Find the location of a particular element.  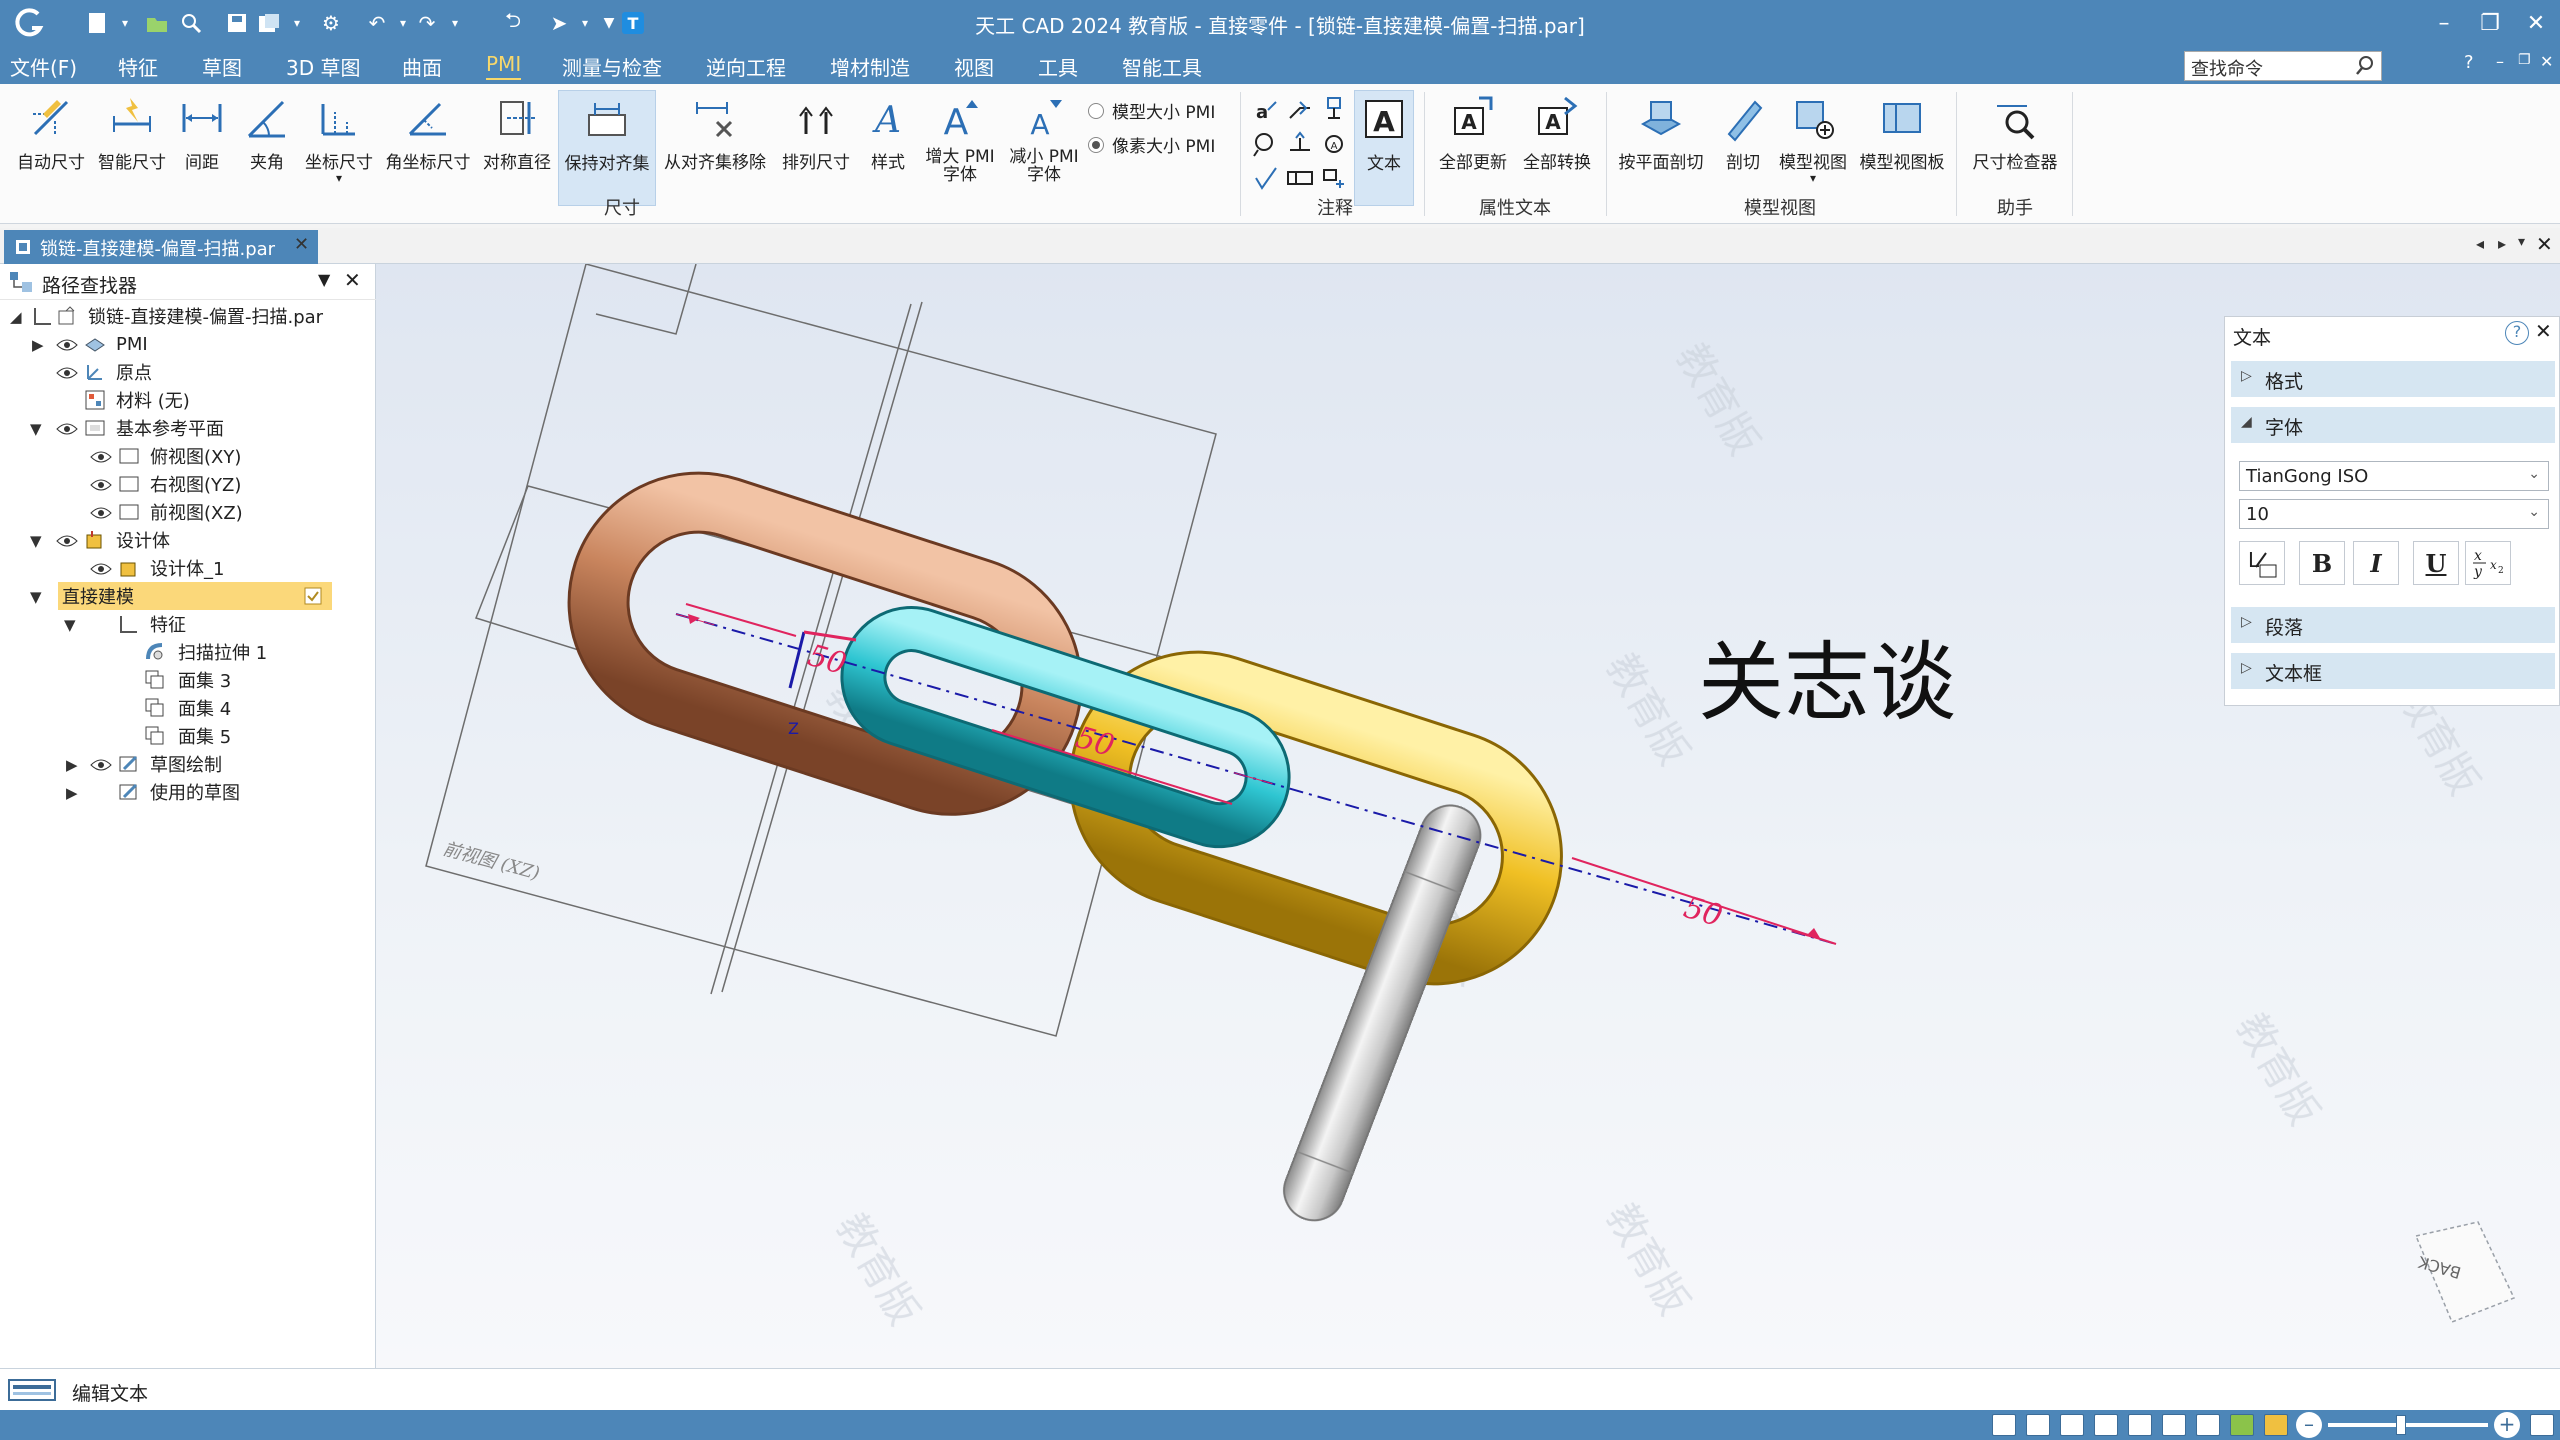

angle-coordinate-dimension-button: 角坐标尺寸 is located at coordinates (428, 148).